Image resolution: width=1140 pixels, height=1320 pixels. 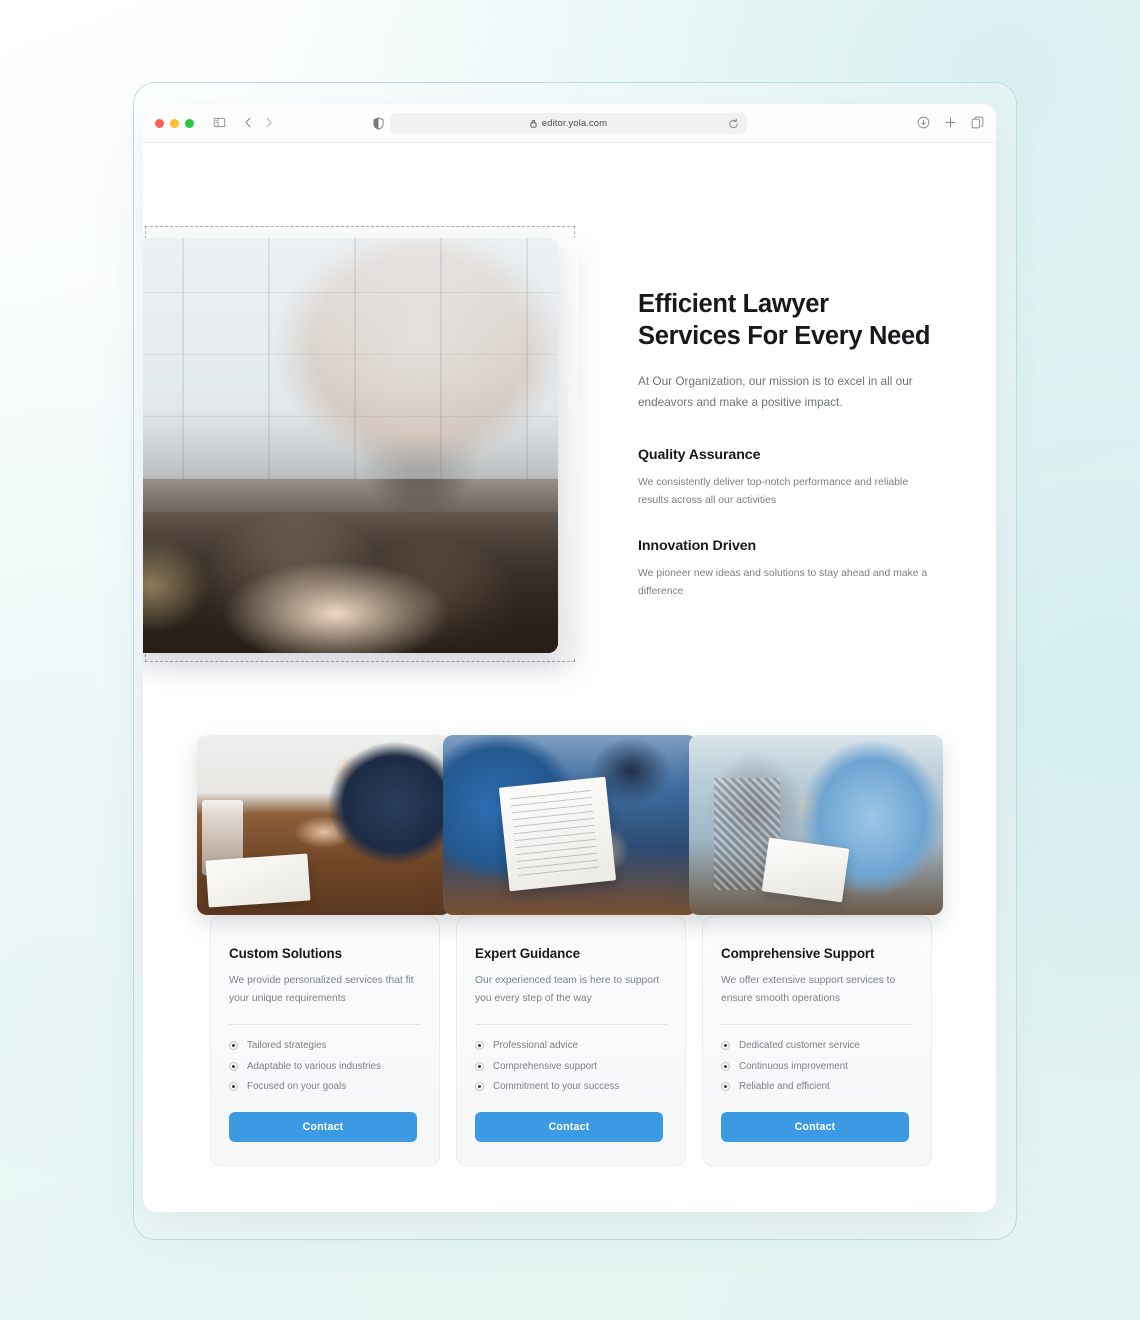 I want to click on list-item-label: Focused on your goals, so click(x=297, y=1087).